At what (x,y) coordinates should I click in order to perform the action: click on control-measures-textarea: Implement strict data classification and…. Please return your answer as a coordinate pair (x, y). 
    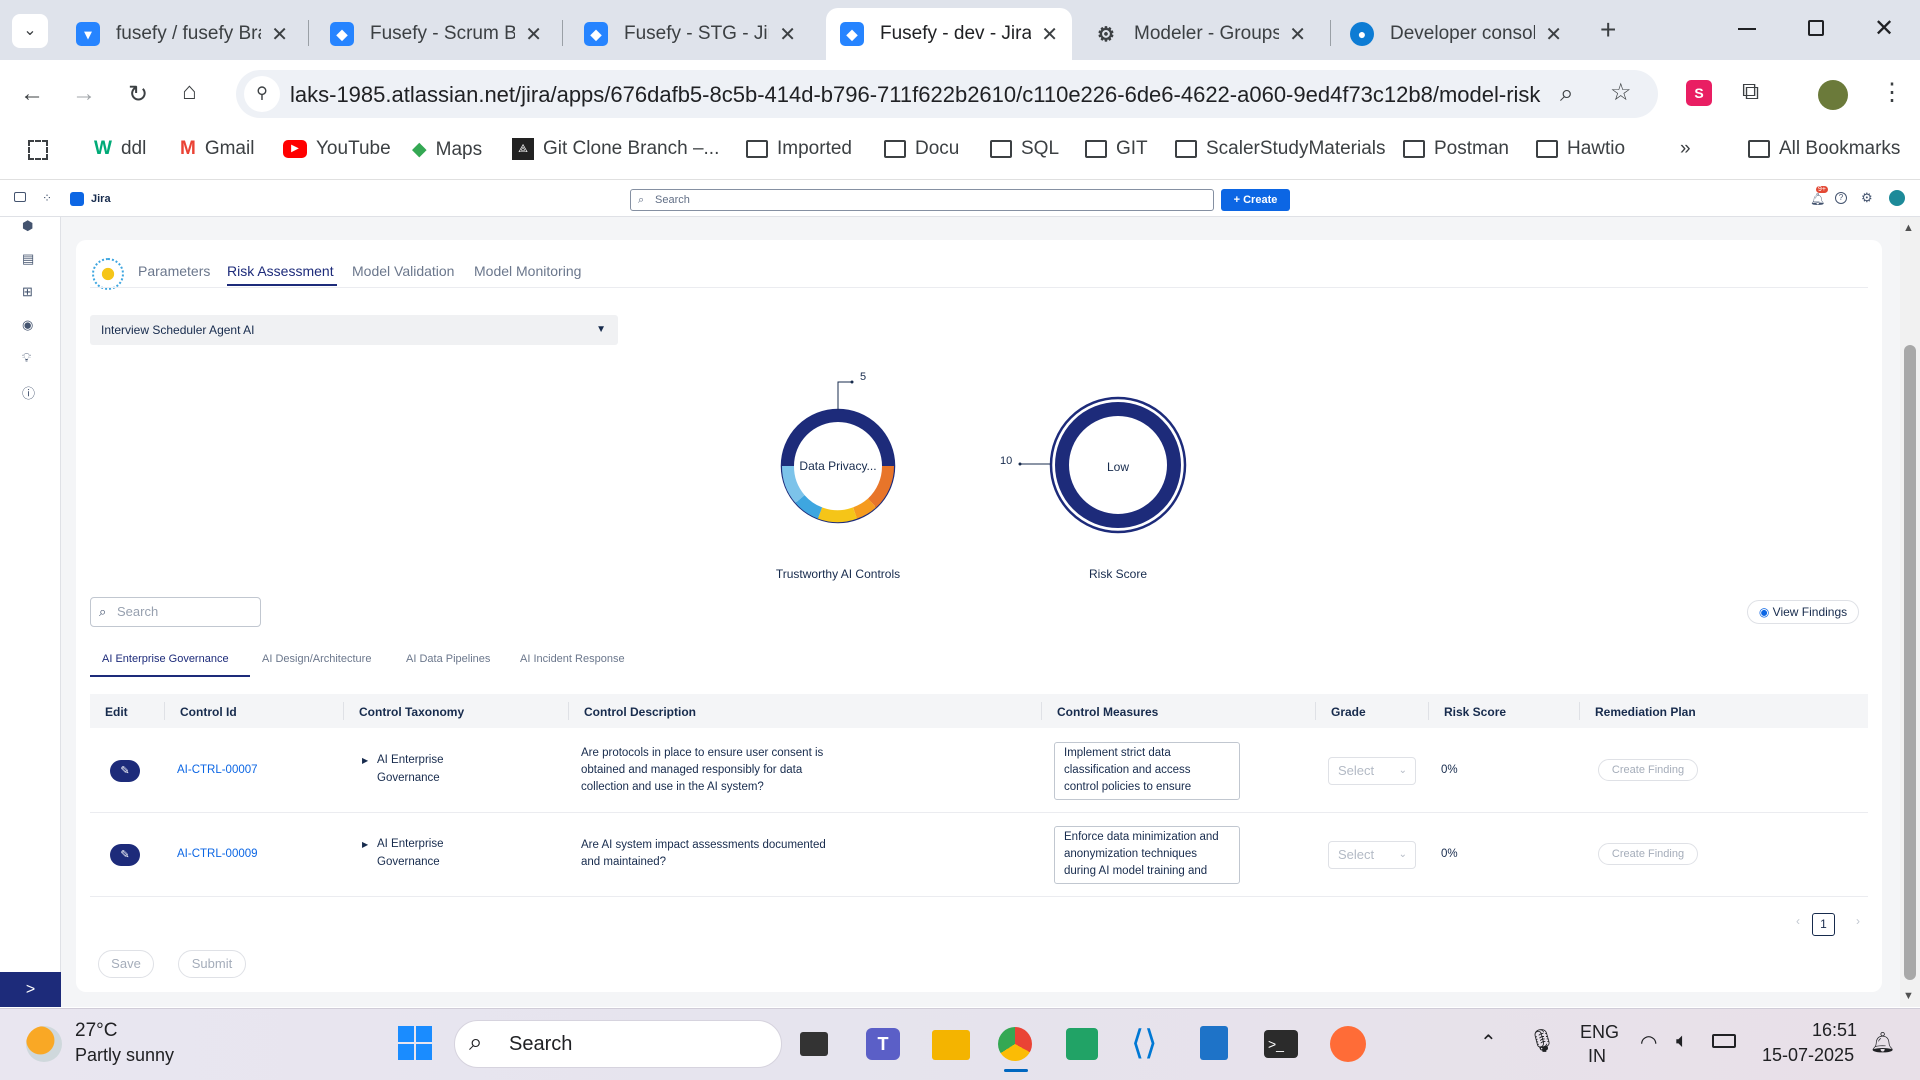
    Looking at the image, I should click on (1147, 771).